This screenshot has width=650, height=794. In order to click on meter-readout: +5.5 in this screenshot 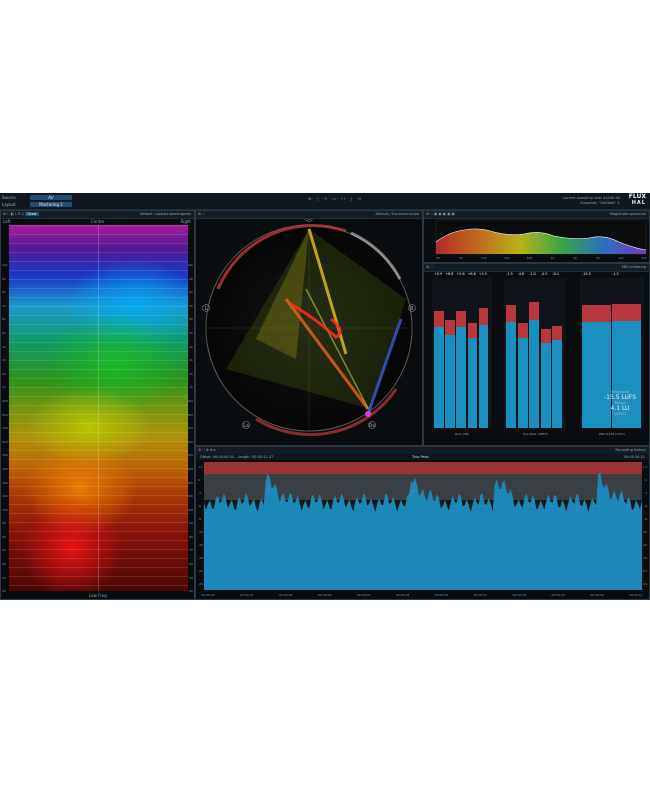, I will do `click(483, 274)`.